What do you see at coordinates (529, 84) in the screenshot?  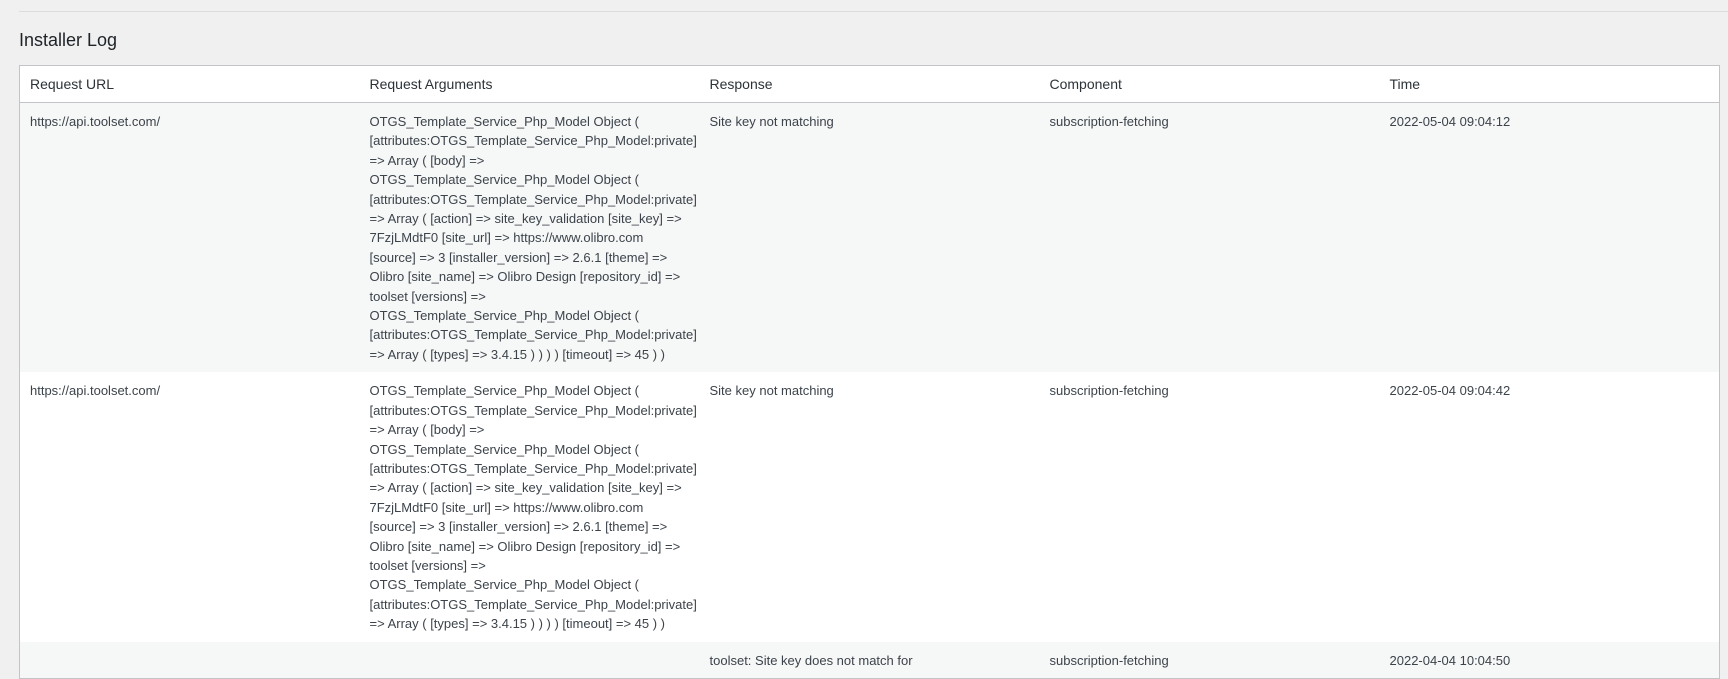 I see `header-request-arguments: Request Arguments` at bounding box center [529, 84].